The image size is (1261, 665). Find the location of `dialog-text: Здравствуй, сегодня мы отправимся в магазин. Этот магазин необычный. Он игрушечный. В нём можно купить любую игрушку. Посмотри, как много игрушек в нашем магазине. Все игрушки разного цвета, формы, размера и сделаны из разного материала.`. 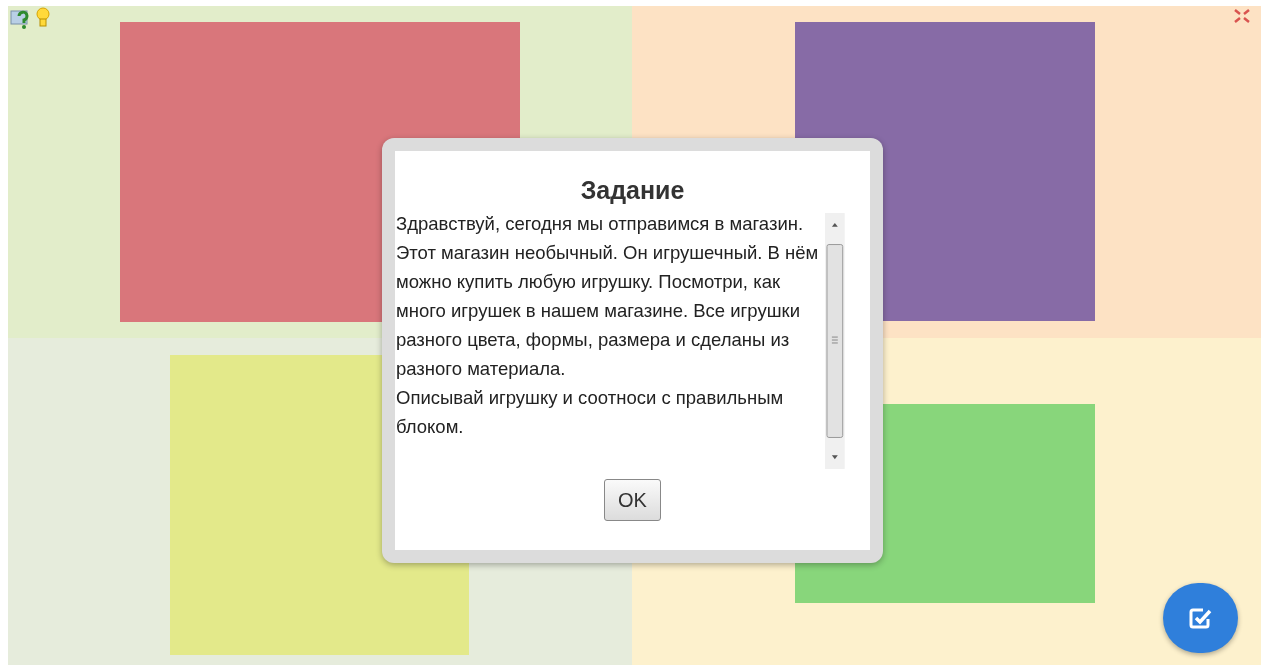

dialog-text: Здравствуй, сегодня мы отправимся в магазин. Этот магазин необычный. Он игрушечный. В нём можно купить любую игрушку. Посмотри, как много игрушек в нашем магазине. Все игрушки разного цвета, формы, размера и сделаны из разного материала. is located at coordinates (608, 296).